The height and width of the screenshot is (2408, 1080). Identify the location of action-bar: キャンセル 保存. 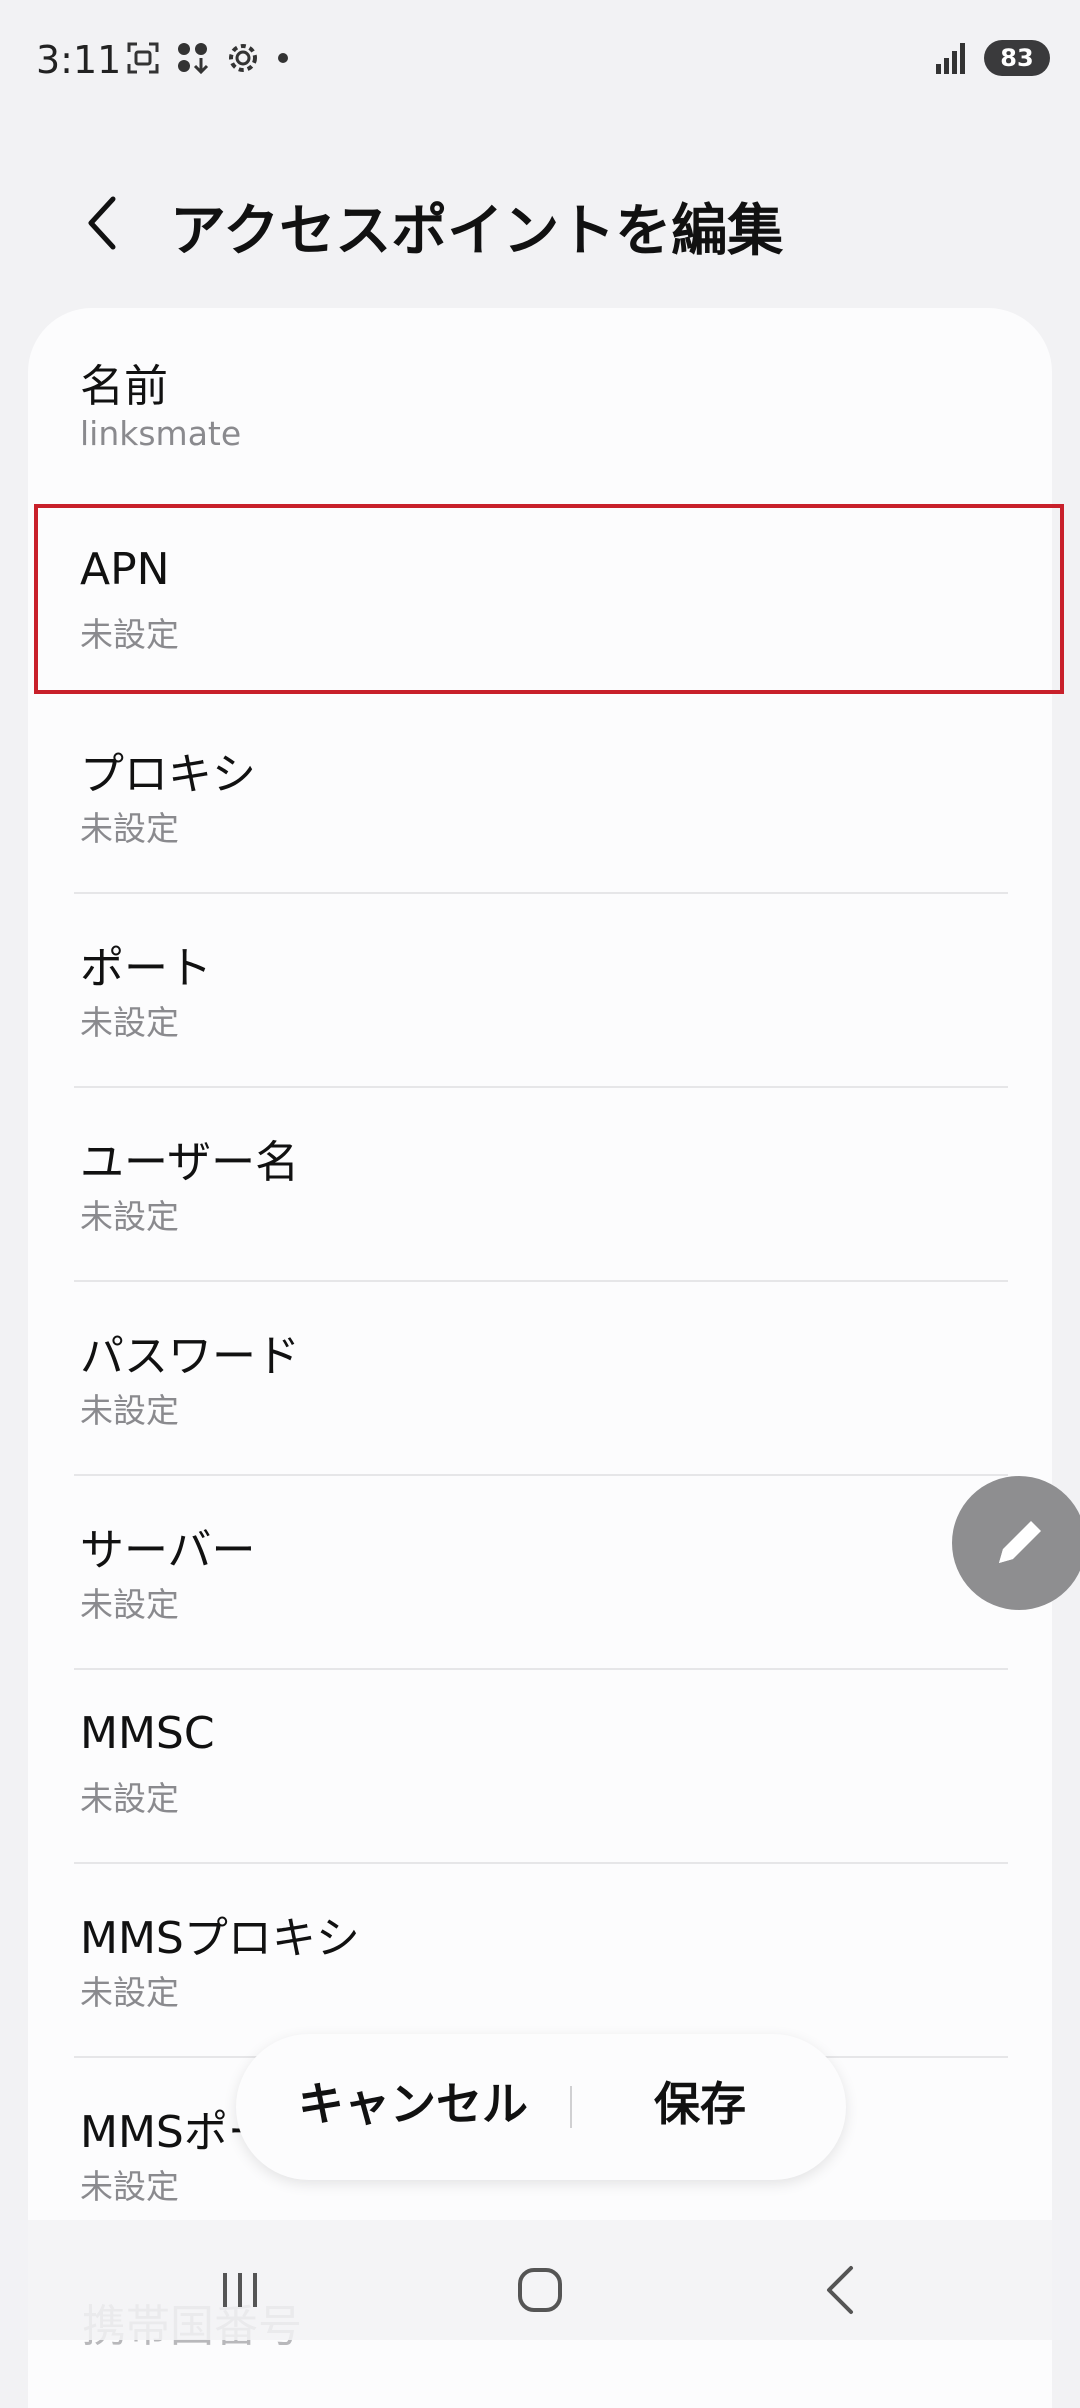
(541, 2107).